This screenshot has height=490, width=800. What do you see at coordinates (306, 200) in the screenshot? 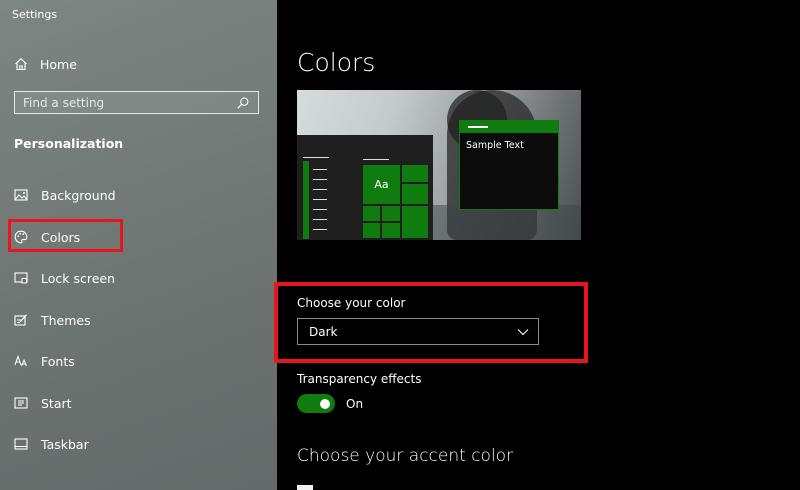
I see `preview-start-strip` at bounding box center [306, 200].